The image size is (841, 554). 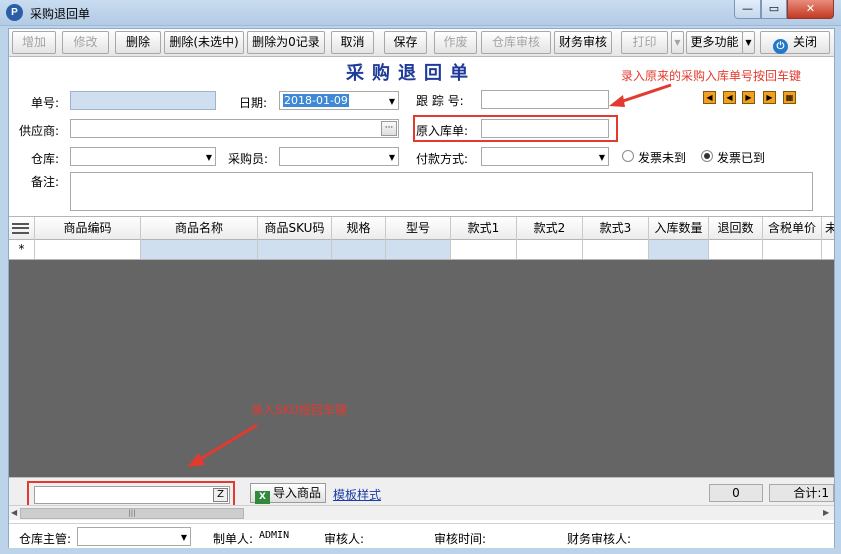 What do you see at coordinates (826, 512) in the screenshot?
I see `scroll-right-icon: ▶` at bounding box center [826, 512].